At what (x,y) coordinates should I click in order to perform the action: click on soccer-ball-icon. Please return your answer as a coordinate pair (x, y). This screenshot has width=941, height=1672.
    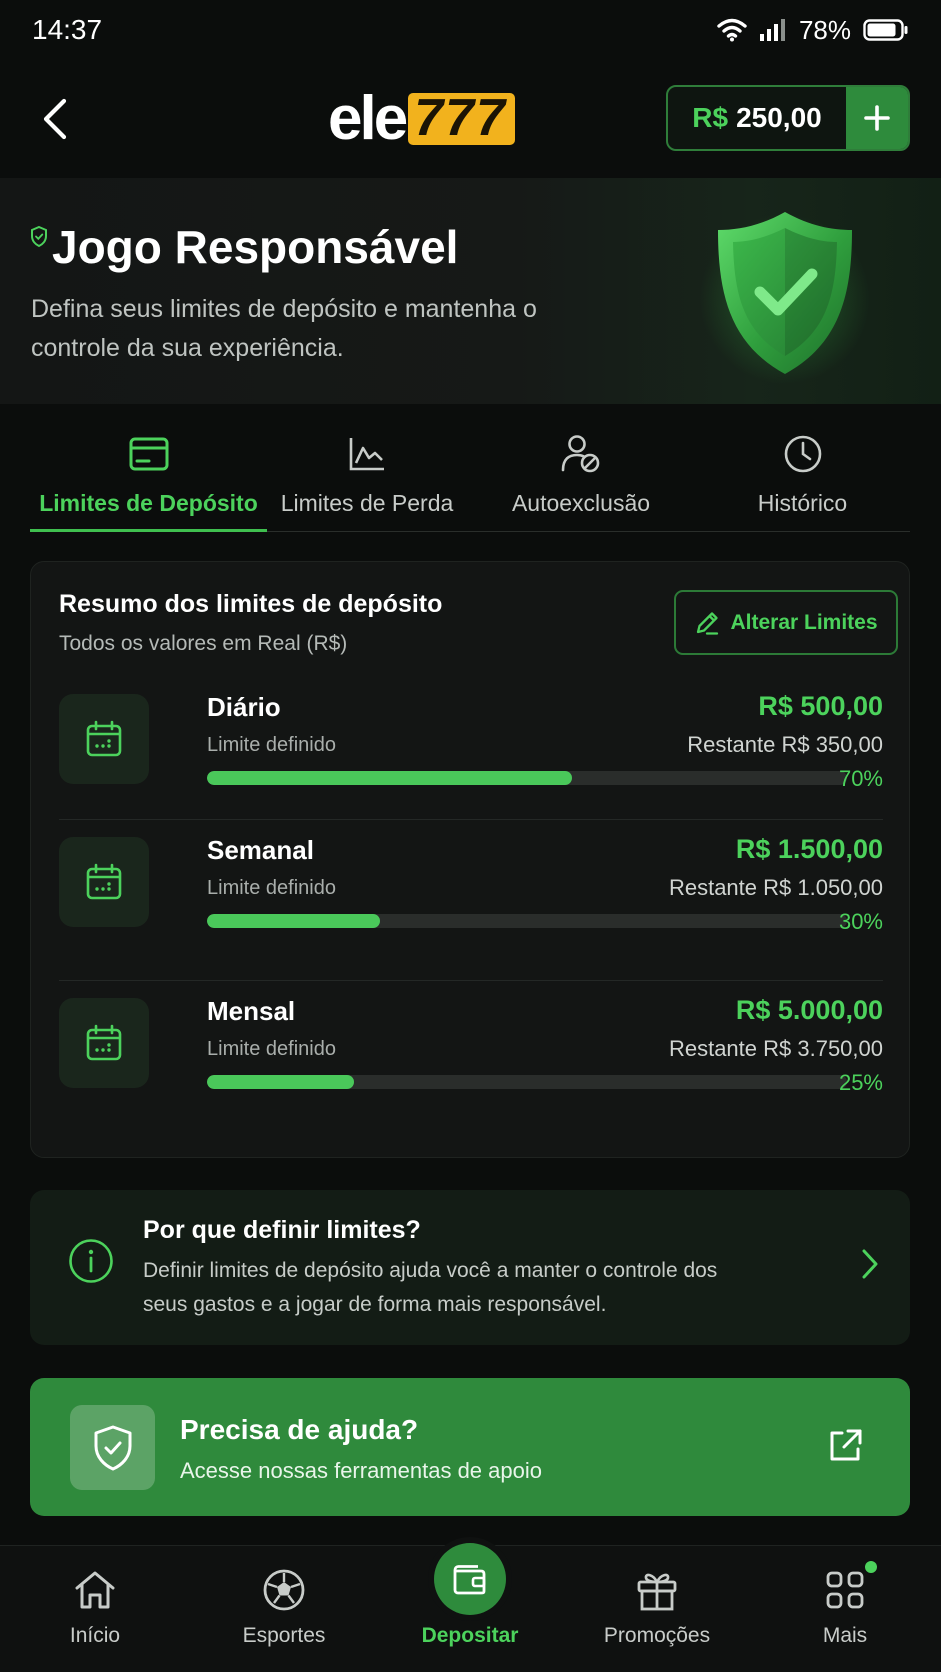
    Looking at the image, I should click on (284, 1590).